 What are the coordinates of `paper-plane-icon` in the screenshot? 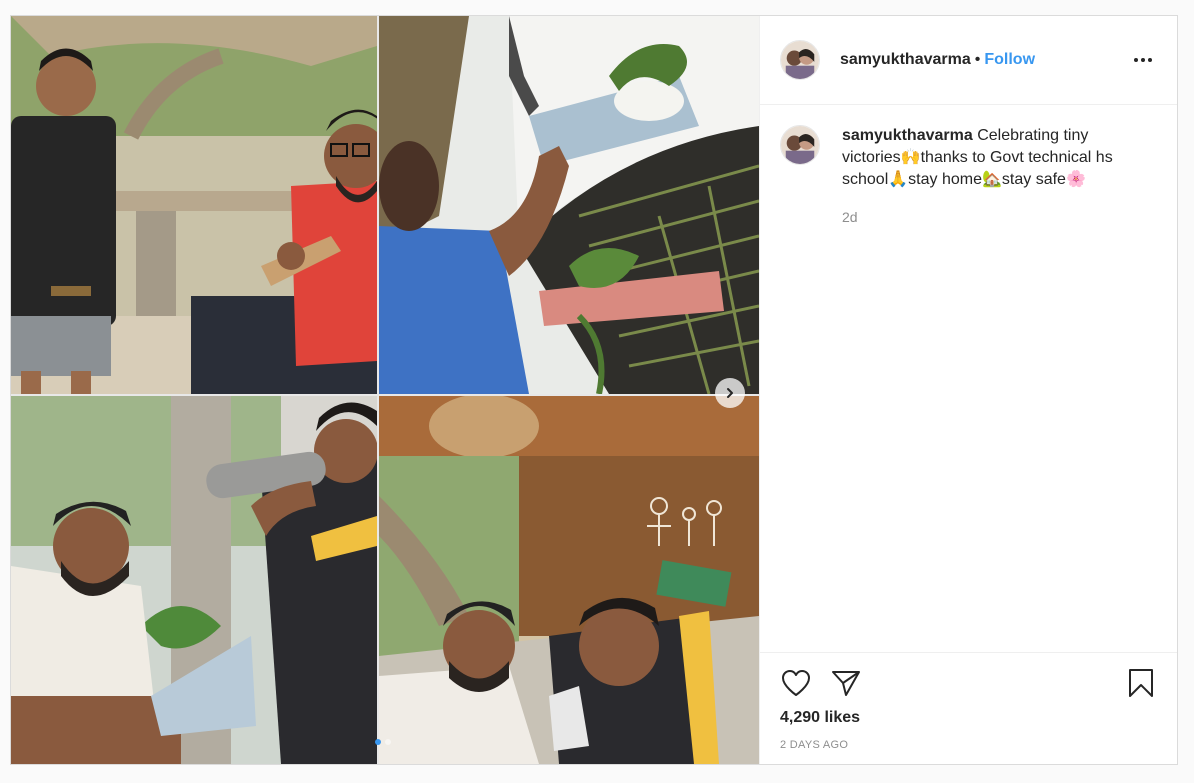 It's located at (846, 683).